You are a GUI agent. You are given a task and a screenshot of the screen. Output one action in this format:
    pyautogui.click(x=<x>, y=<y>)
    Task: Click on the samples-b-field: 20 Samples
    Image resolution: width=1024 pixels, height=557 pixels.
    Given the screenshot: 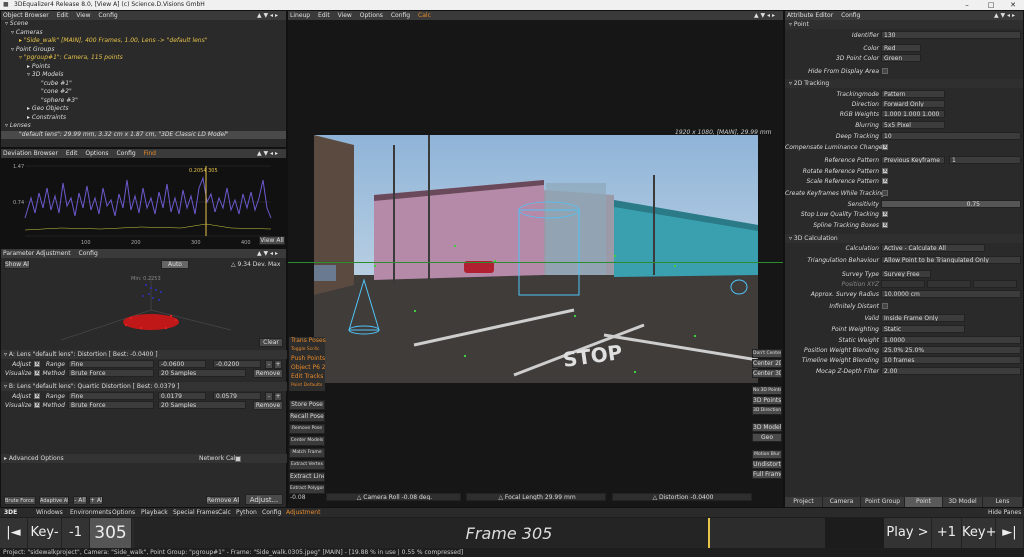 What is the action you would take?
    pyautogui.click(x=202, y=405)
    